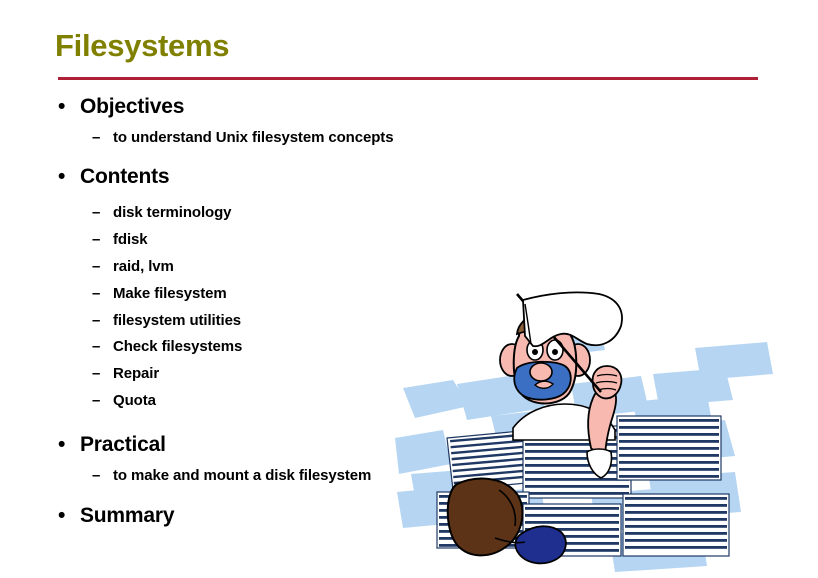 The width and height of the screenshot is (818, 578). Describe the element at coordinates (409, 476) in the screenshot. I see `list-item: – to make and mount a disk filesystem` at that location.